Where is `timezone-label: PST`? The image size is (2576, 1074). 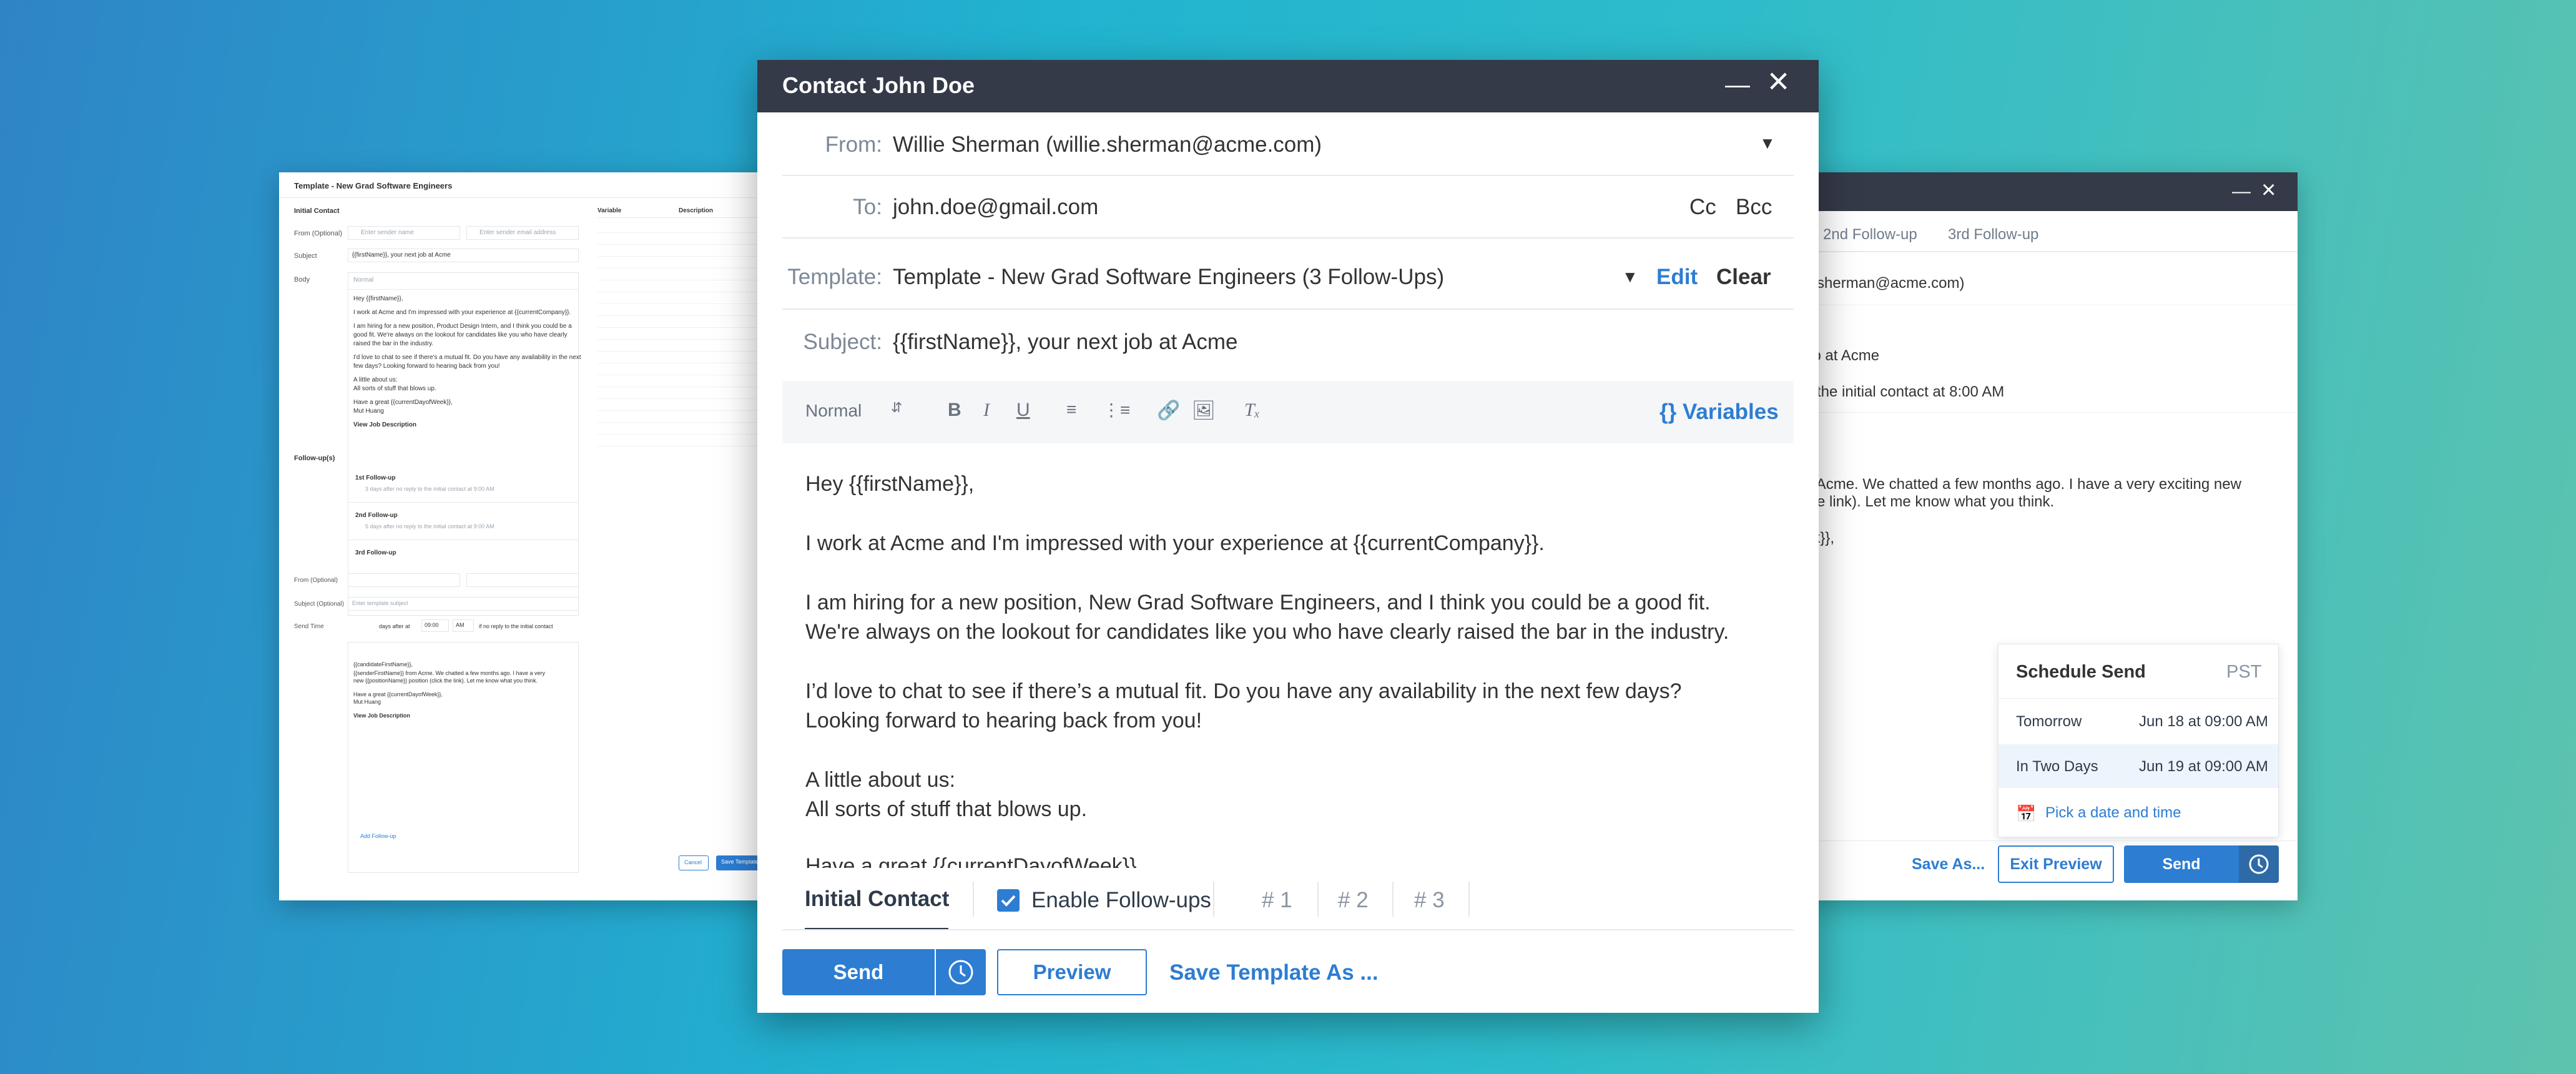 timezone-label: PST is located at coordinates (2244, 672).